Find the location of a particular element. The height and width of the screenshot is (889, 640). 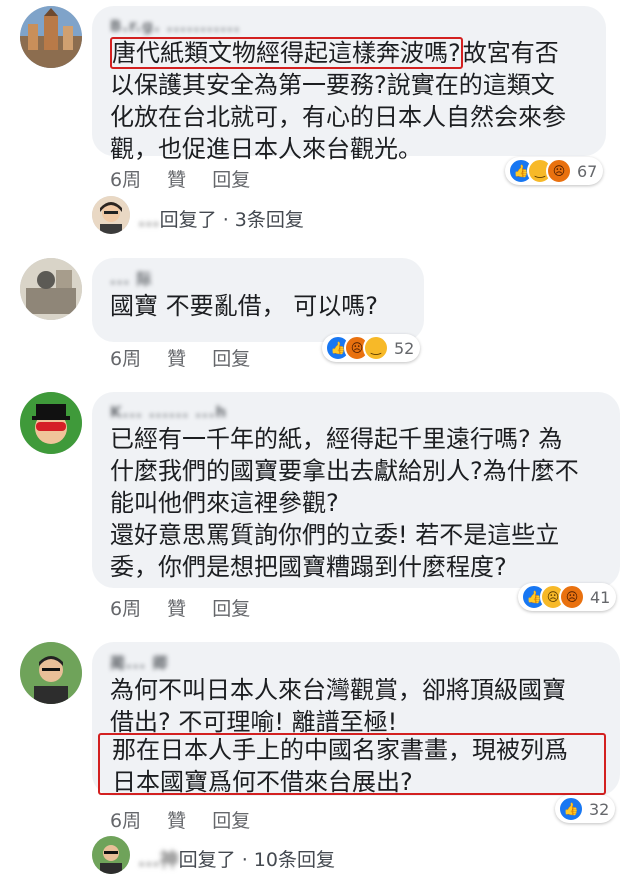

reactions-summary: 👍 ☹ ‿ 52 is located at coordinates (371, 348).